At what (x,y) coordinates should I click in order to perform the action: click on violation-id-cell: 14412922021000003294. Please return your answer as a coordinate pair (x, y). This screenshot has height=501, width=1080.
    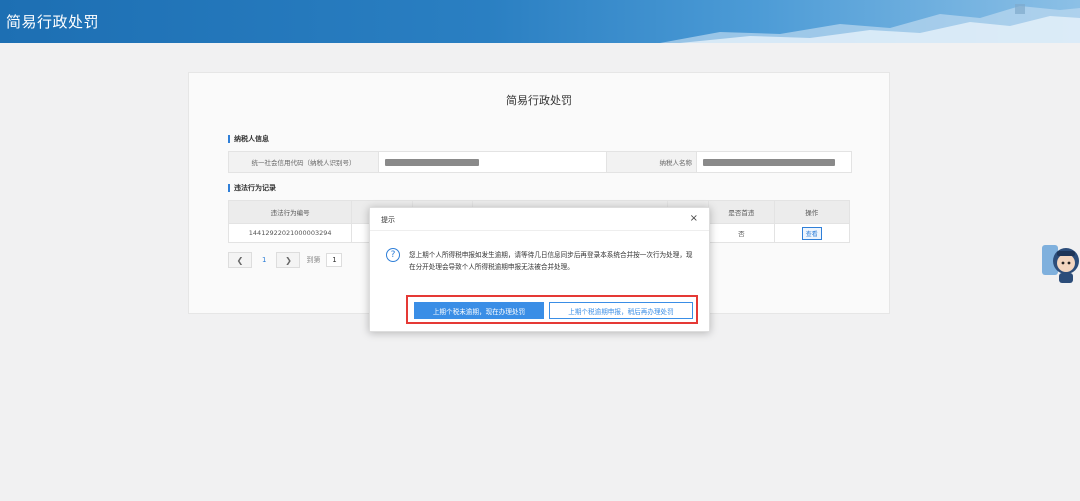
    Looking at the image, I should click on (290, 233).